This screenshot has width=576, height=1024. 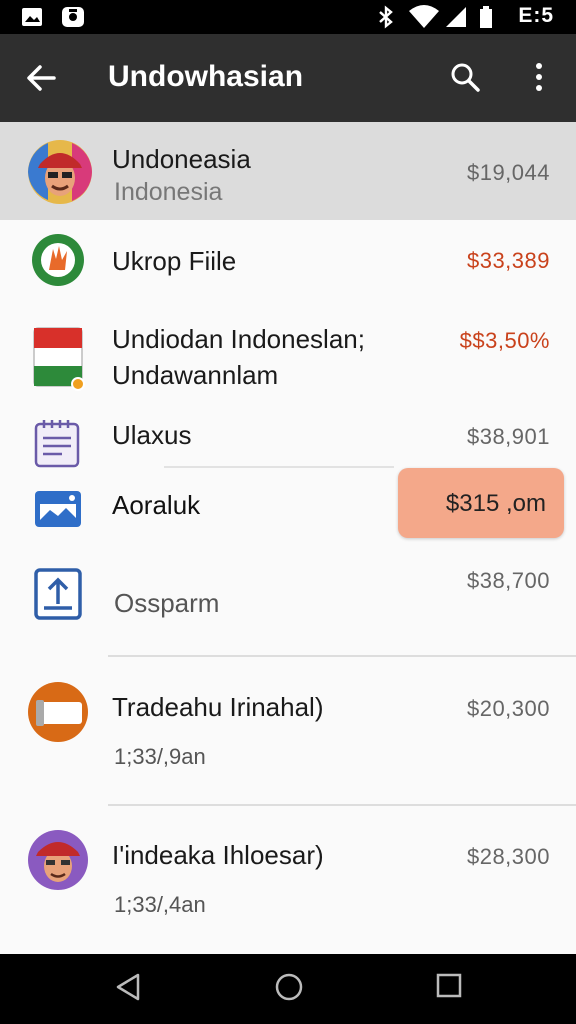 What do you see at coordinates (218, 707) in the screenshot?
I see `item-name: Tradeahu Irinahal)` at bounding box center [218, 707].